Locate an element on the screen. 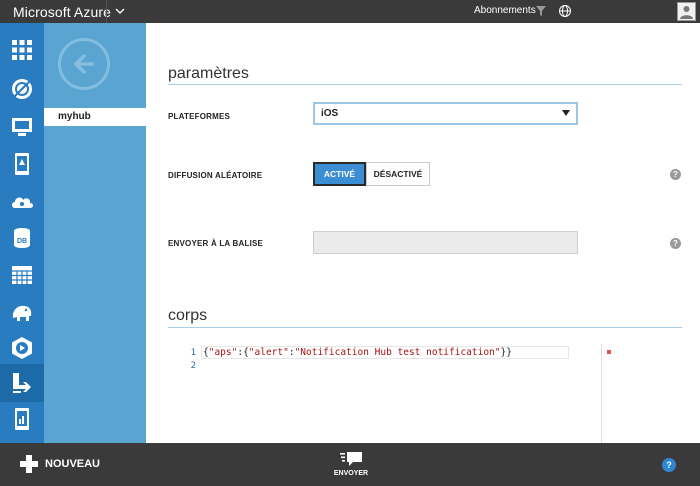  rail-item-cloud-services is located at coordinates (22, 201).